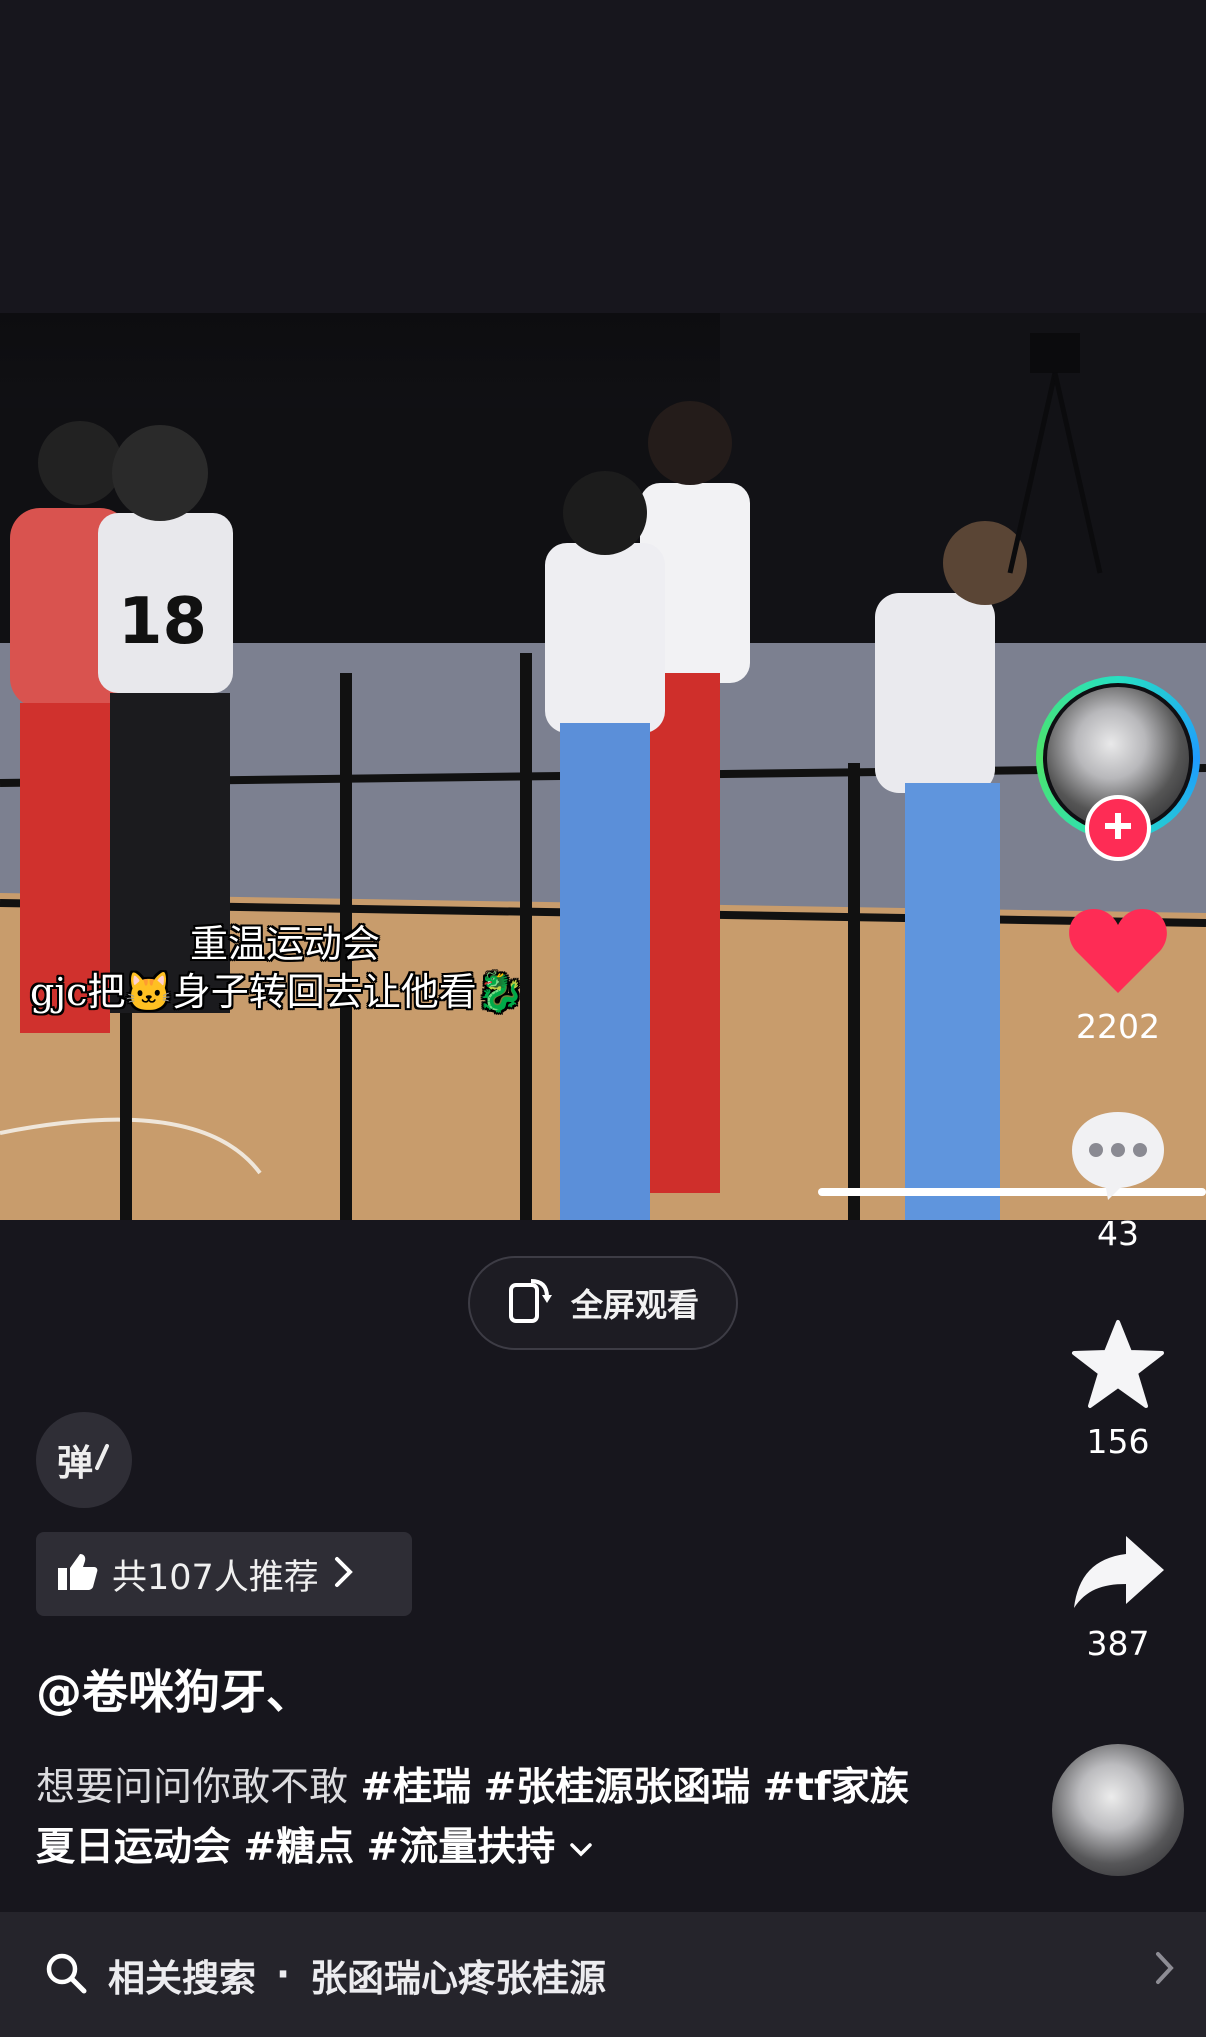 Image resolution: width=1206 pixels, height=2037 pixels. Describe the element at coordinates (1118, 1441) in the screenshot. I see `favorite-count: 156` at that location.